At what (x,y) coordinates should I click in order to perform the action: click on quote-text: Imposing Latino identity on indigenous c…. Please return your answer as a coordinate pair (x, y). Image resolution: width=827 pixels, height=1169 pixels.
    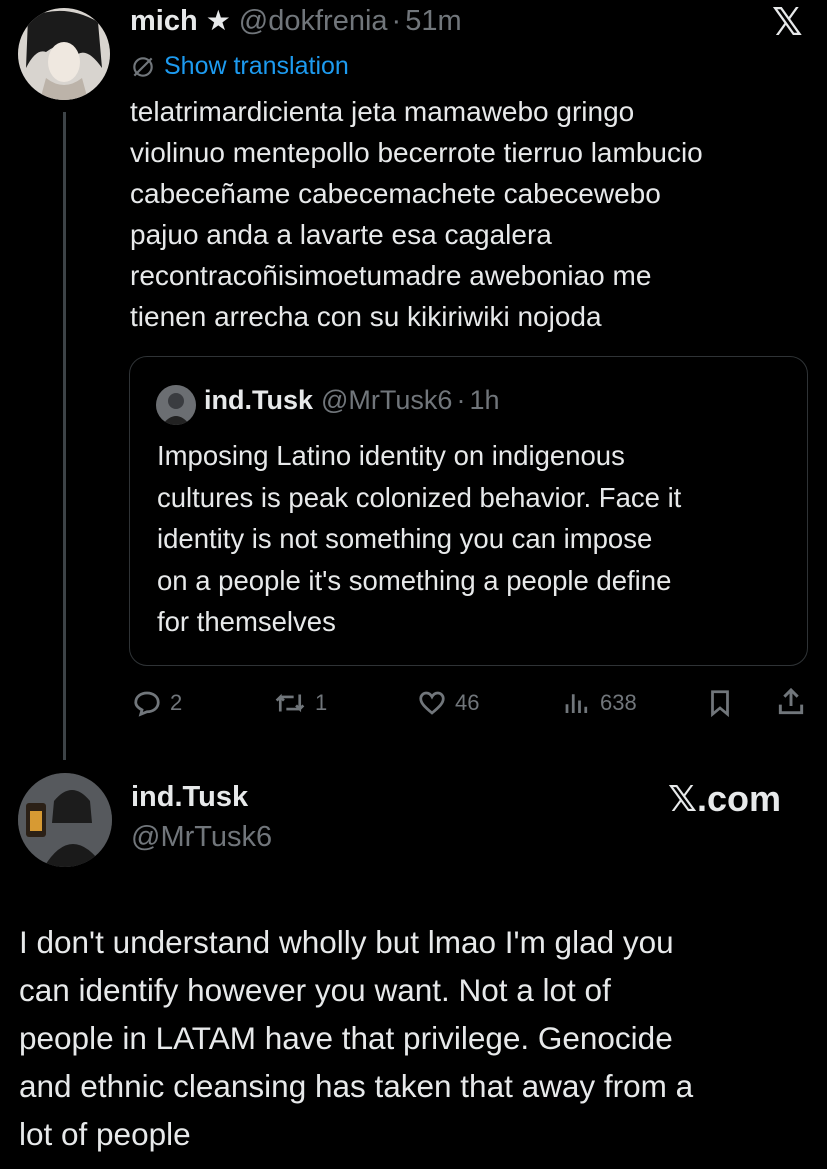
    Looking at the image, I should click on (419, 538).